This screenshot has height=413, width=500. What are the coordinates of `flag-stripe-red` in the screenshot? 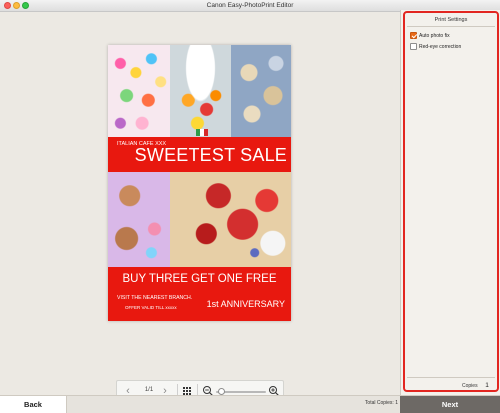 It's located at (206, 132).